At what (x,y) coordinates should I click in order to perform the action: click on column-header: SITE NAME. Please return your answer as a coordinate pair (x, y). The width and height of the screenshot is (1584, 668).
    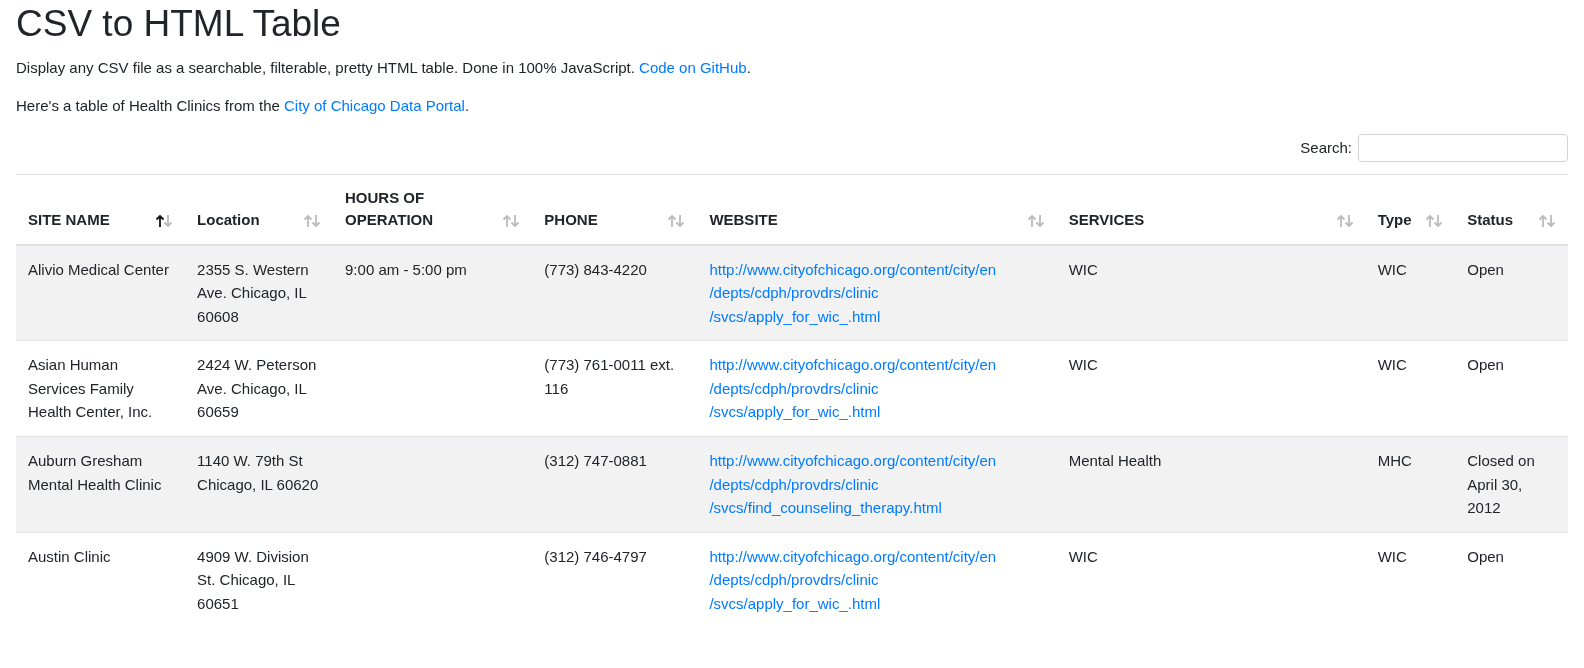
    Looking at the image, I should click on (69, 220).